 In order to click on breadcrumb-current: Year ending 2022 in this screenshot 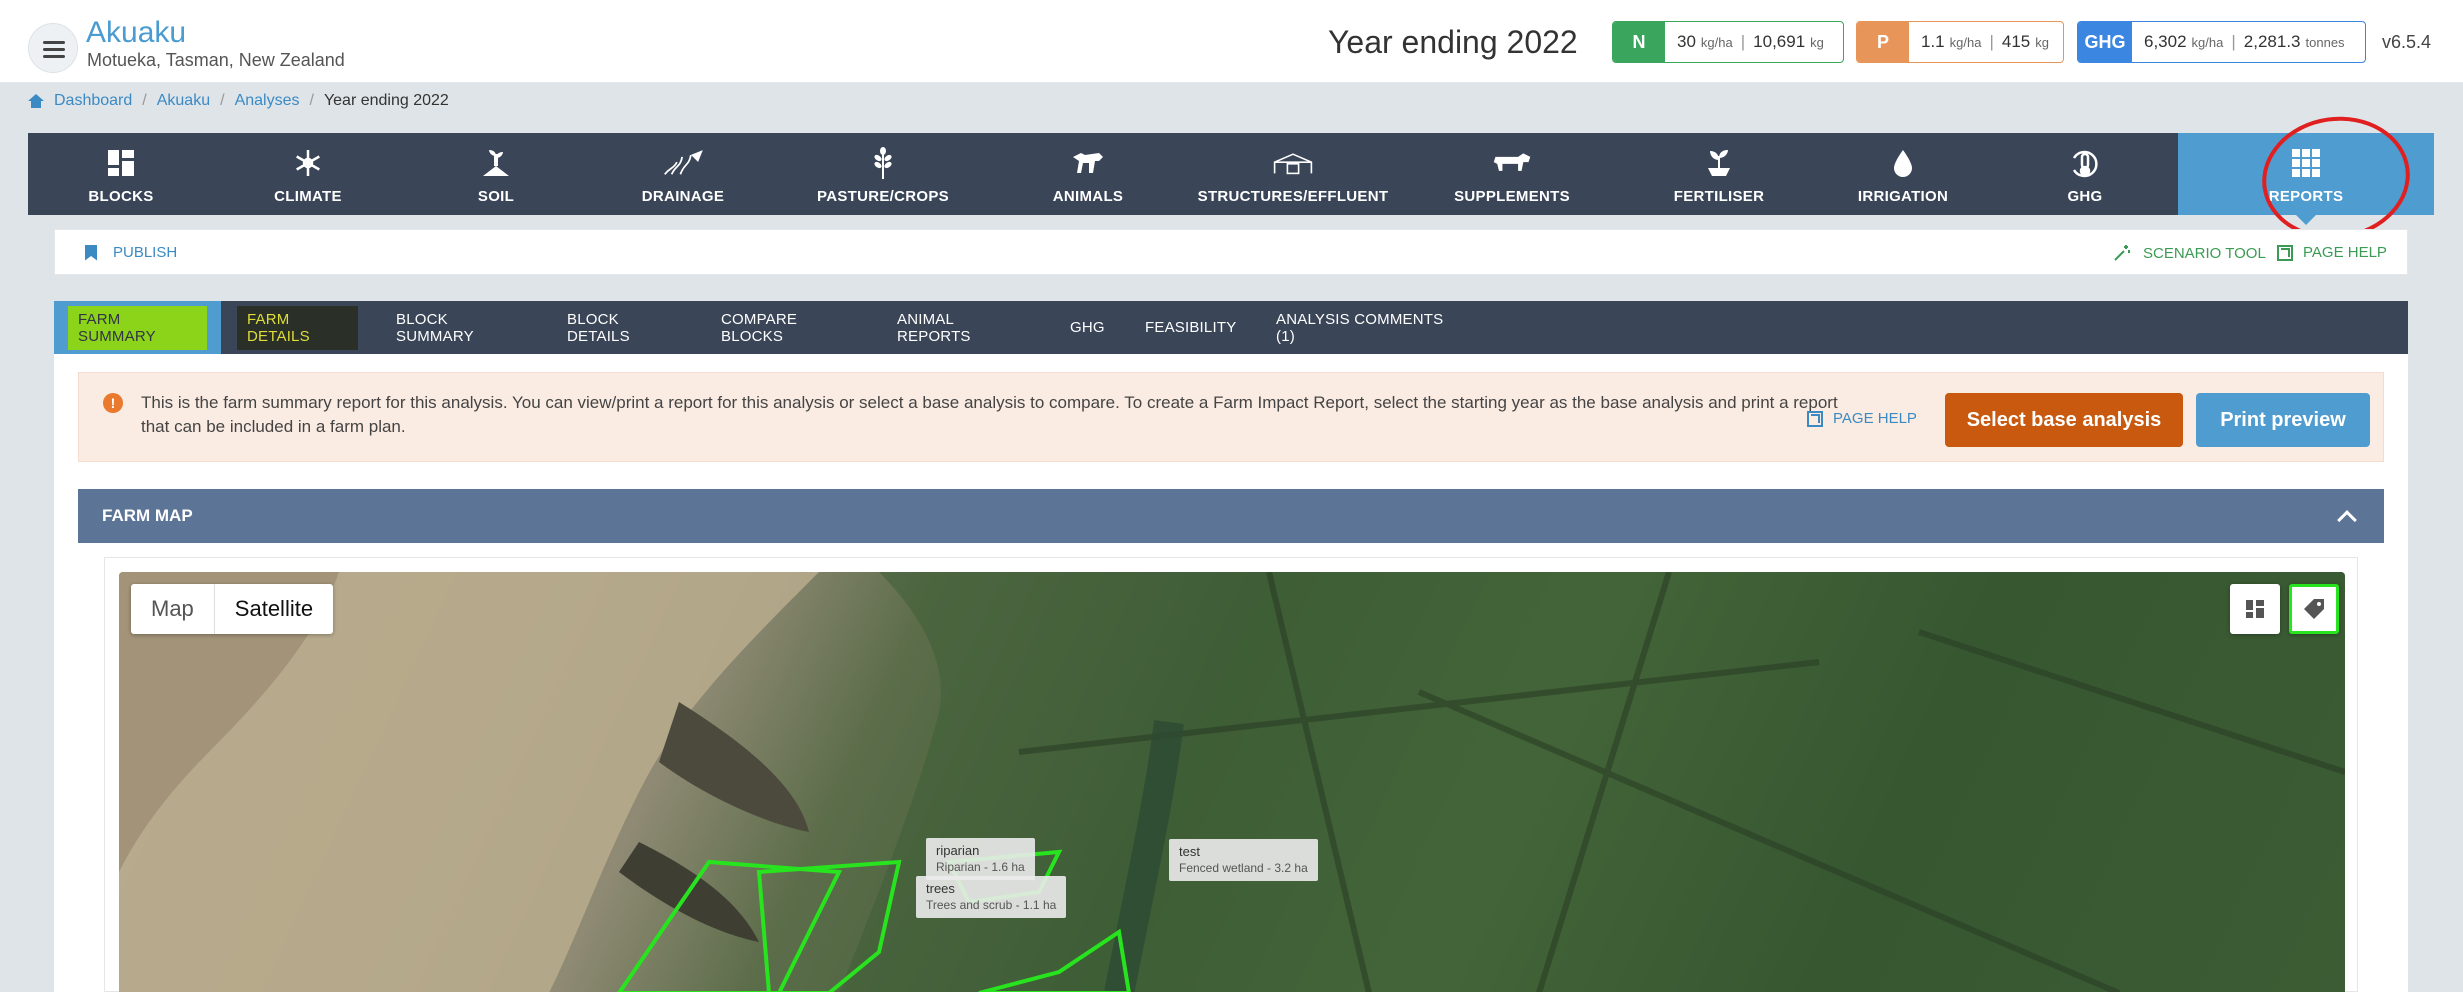, I will do `click(386, 100)`.